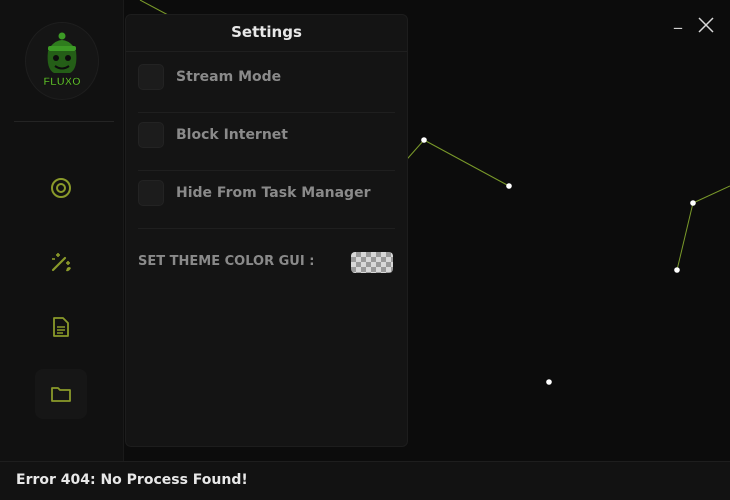 The width and height of the screenshot is (730, 500). I want to click on hide-task-manager-checkbox, so click(151, 193).